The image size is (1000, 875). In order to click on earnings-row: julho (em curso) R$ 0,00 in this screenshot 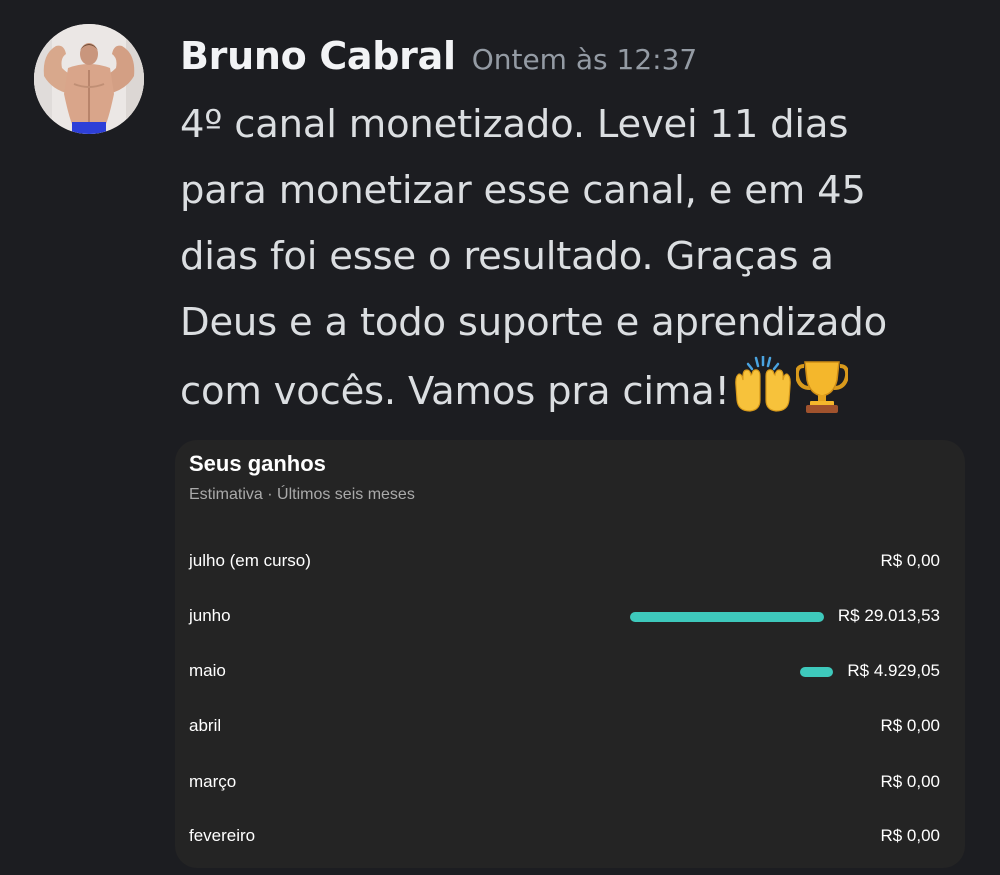, I will do `click(570, 562)`.